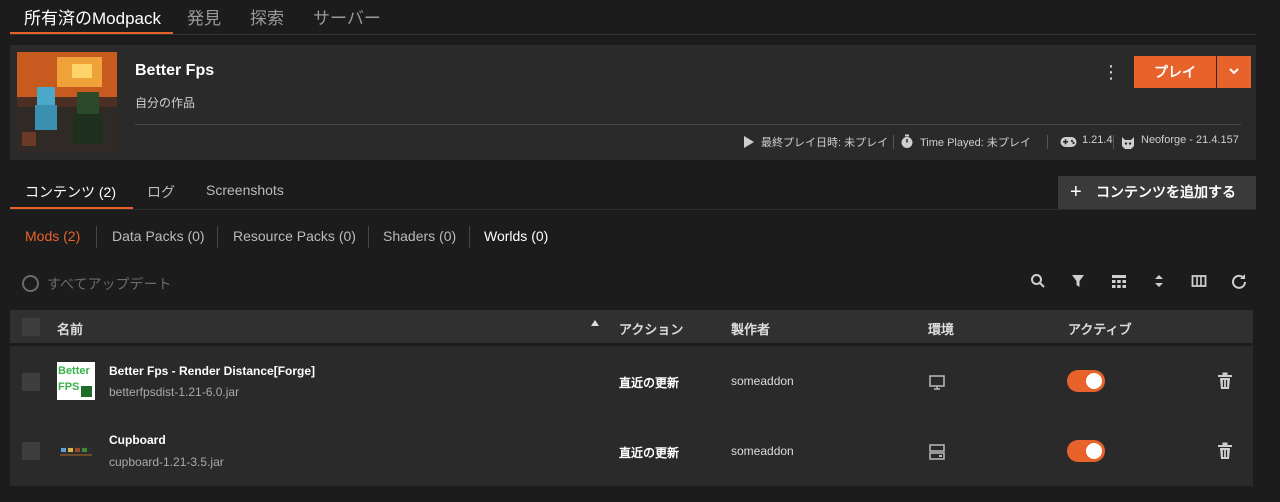 This screenshot has width=1280, height=502. What do you see at coordinates (419, 236) in the screenshot?
I see `filter-shaders: Shaders (0)` at bounding box center [419, 236].